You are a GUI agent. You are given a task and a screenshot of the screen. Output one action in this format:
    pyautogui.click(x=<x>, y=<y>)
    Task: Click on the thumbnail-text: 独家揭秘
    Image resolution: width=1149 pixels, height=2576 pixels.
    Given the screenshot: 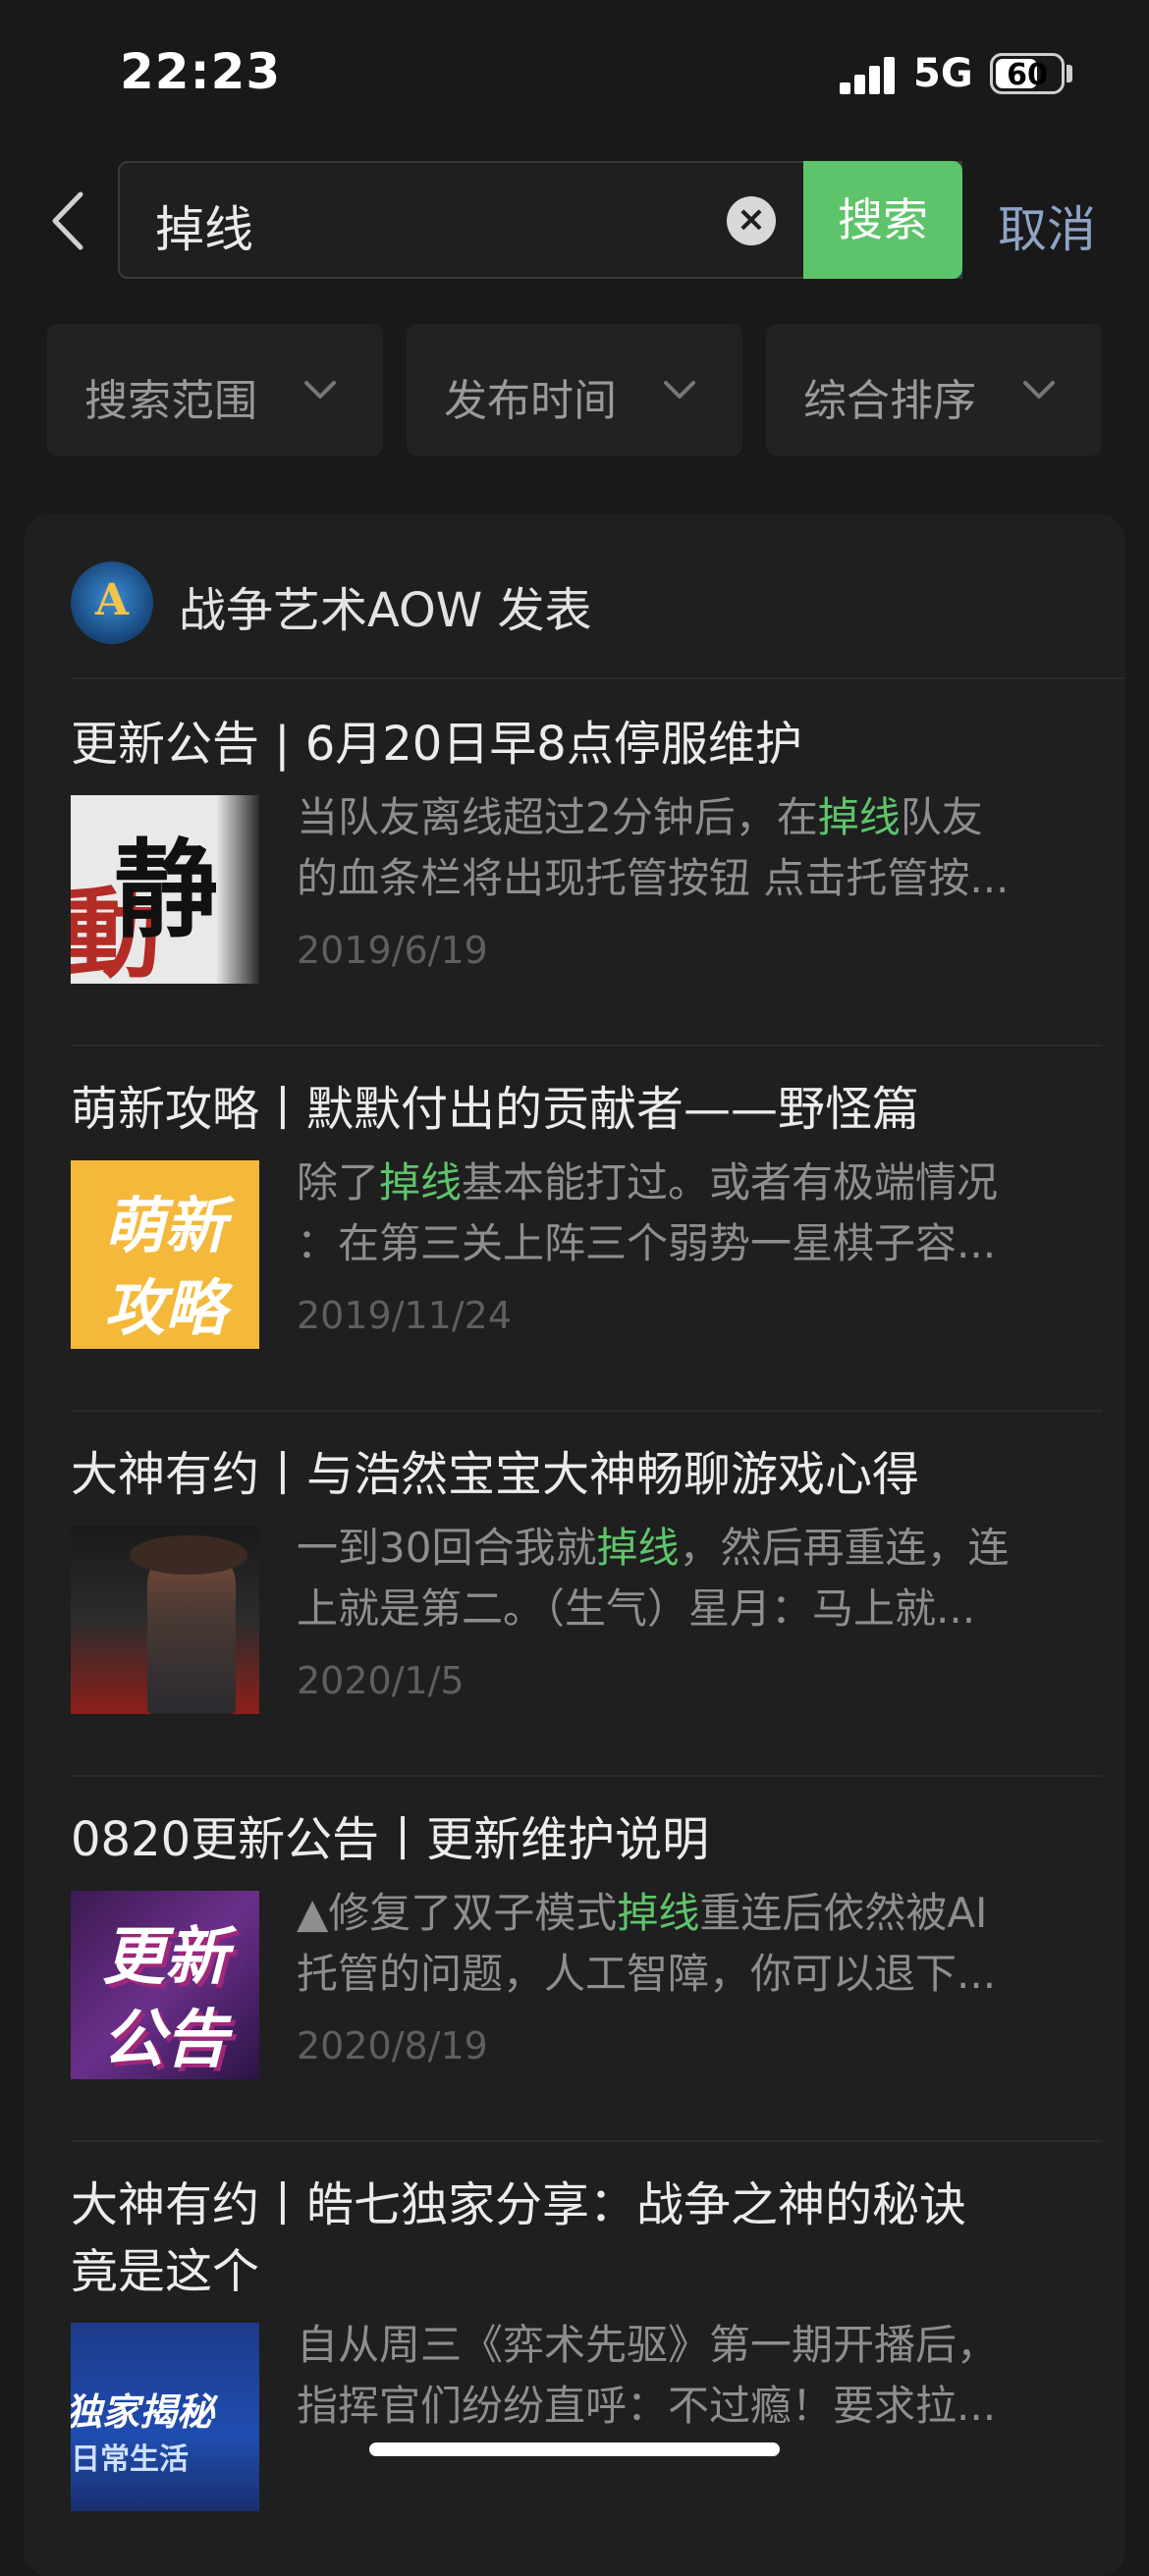 What is the action you would take?
    pyautogui.click(x=143, y=2412)
    